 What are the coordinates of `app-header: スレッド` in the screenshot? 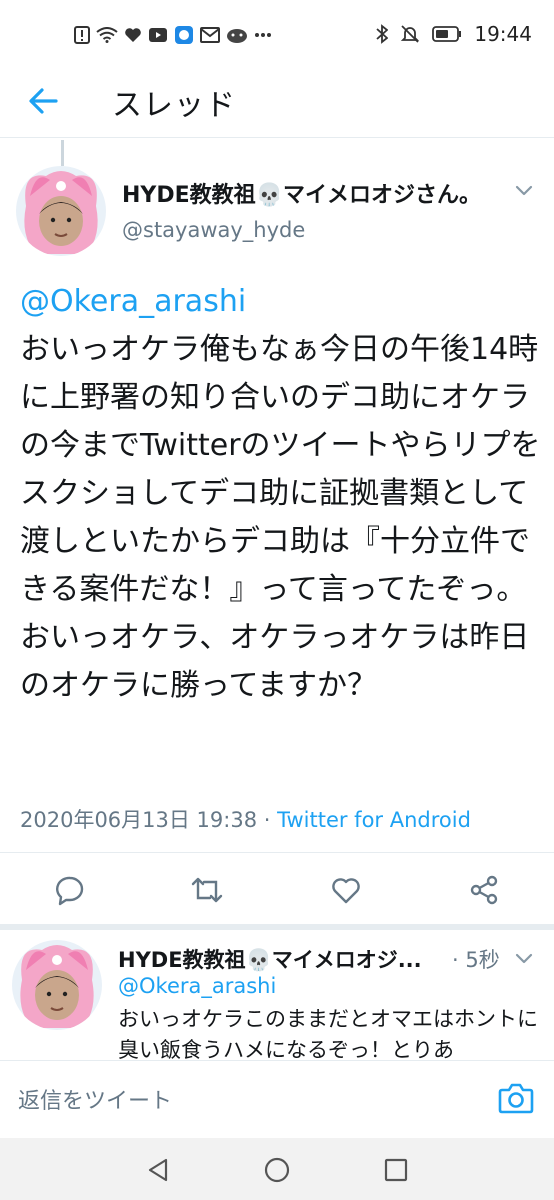 It's located at (277, 101).